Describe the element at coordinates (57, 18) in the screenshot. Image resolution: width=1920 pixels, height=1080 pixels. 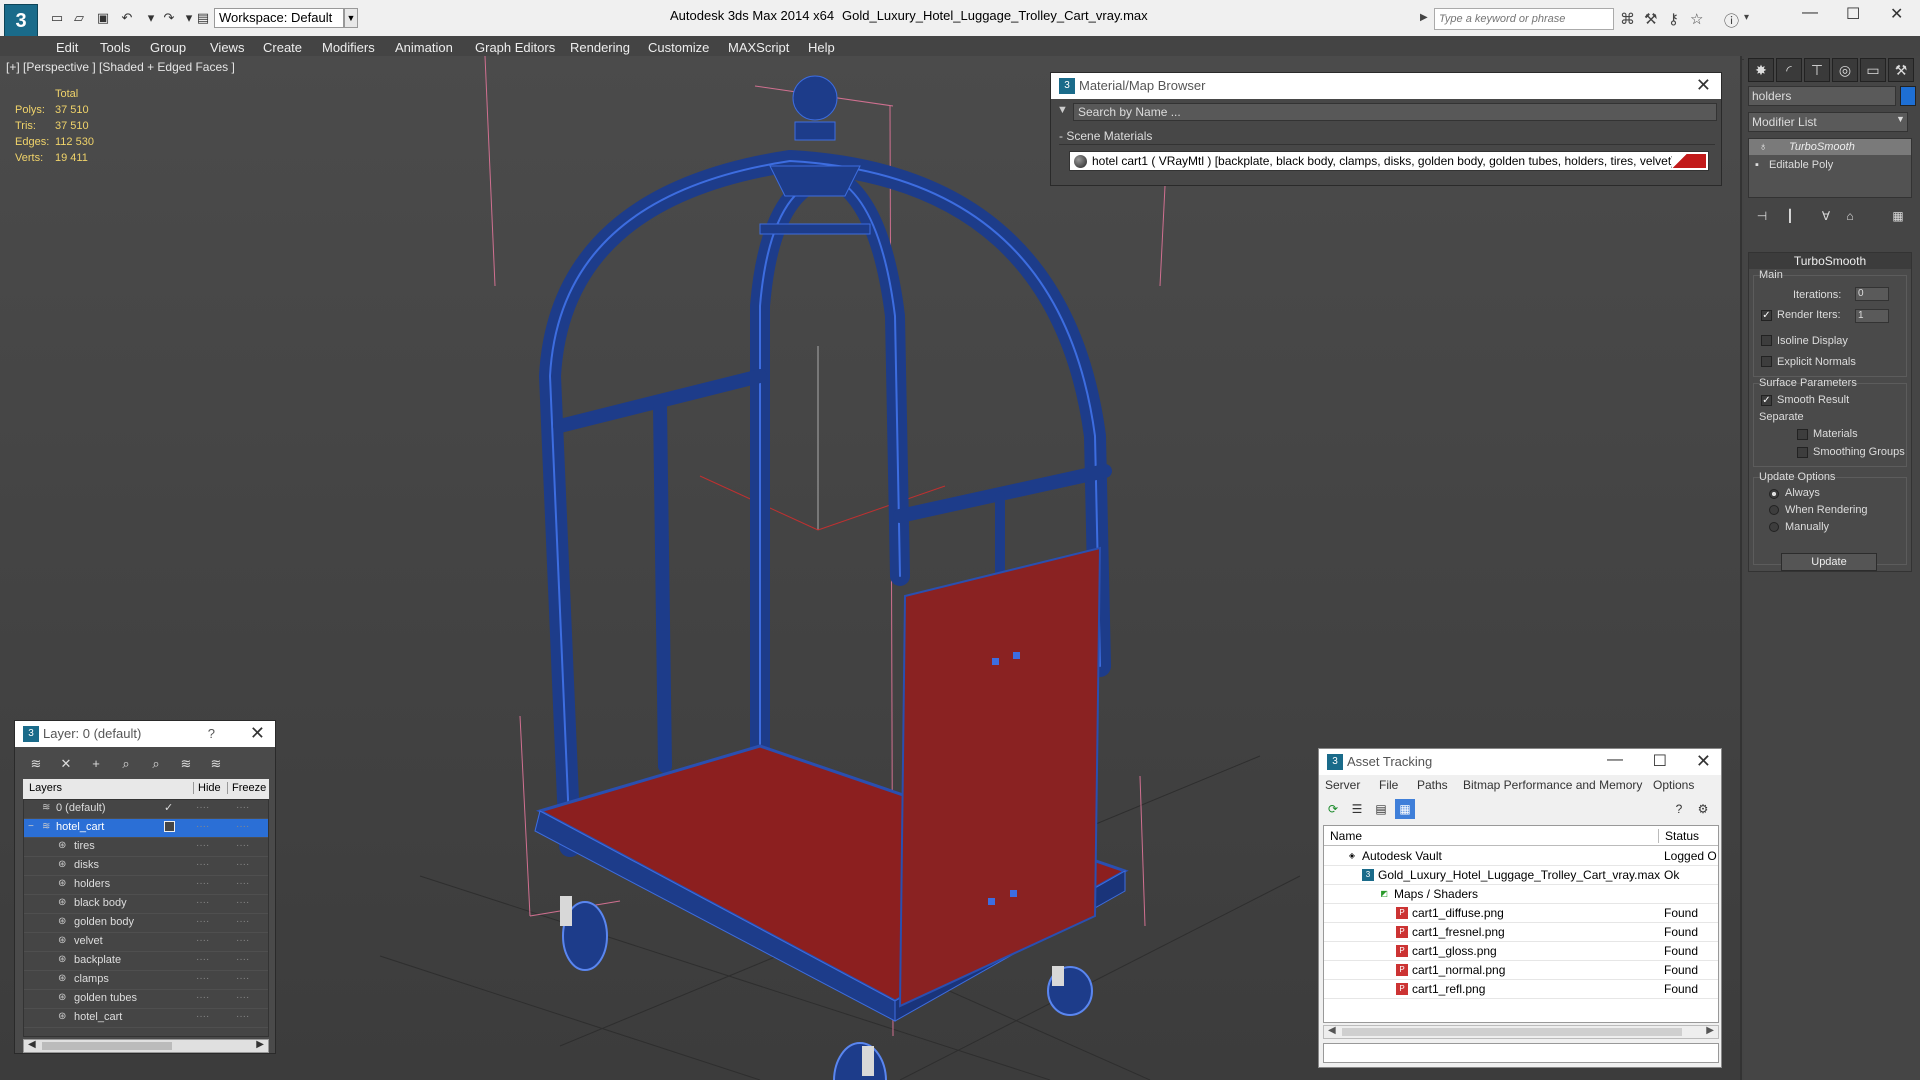
I see `new-file-icon: ▭` at that location.